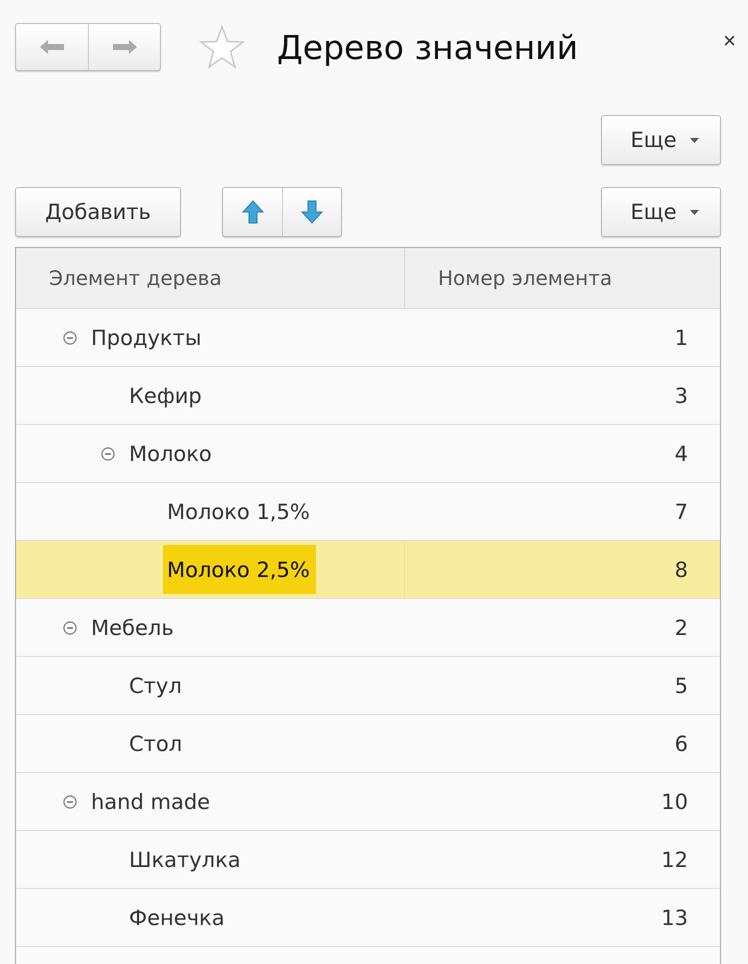  I want to click on tree-row: Молоко 2,5% 8, so click(368, 570).